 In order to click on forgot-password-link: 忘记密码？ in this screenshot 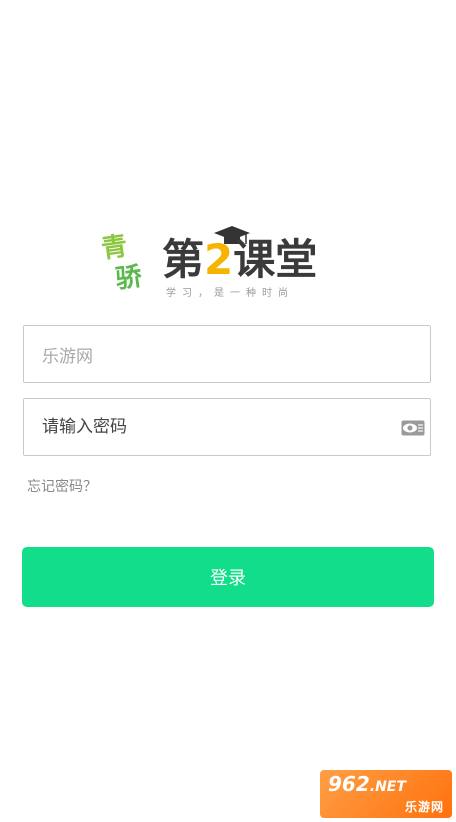, I will do `click(62, 486)`.